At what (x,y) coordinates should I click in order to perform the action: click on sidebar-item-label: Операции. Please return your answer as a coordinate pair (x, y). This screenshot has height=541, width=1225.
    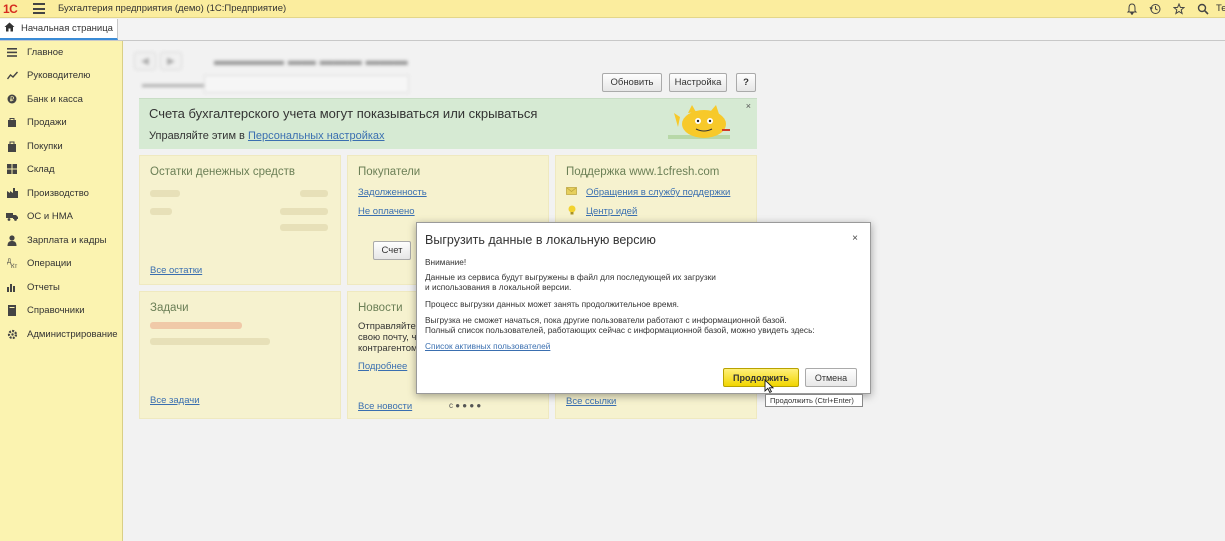
    Looking at the image, I should click on (49, 263).